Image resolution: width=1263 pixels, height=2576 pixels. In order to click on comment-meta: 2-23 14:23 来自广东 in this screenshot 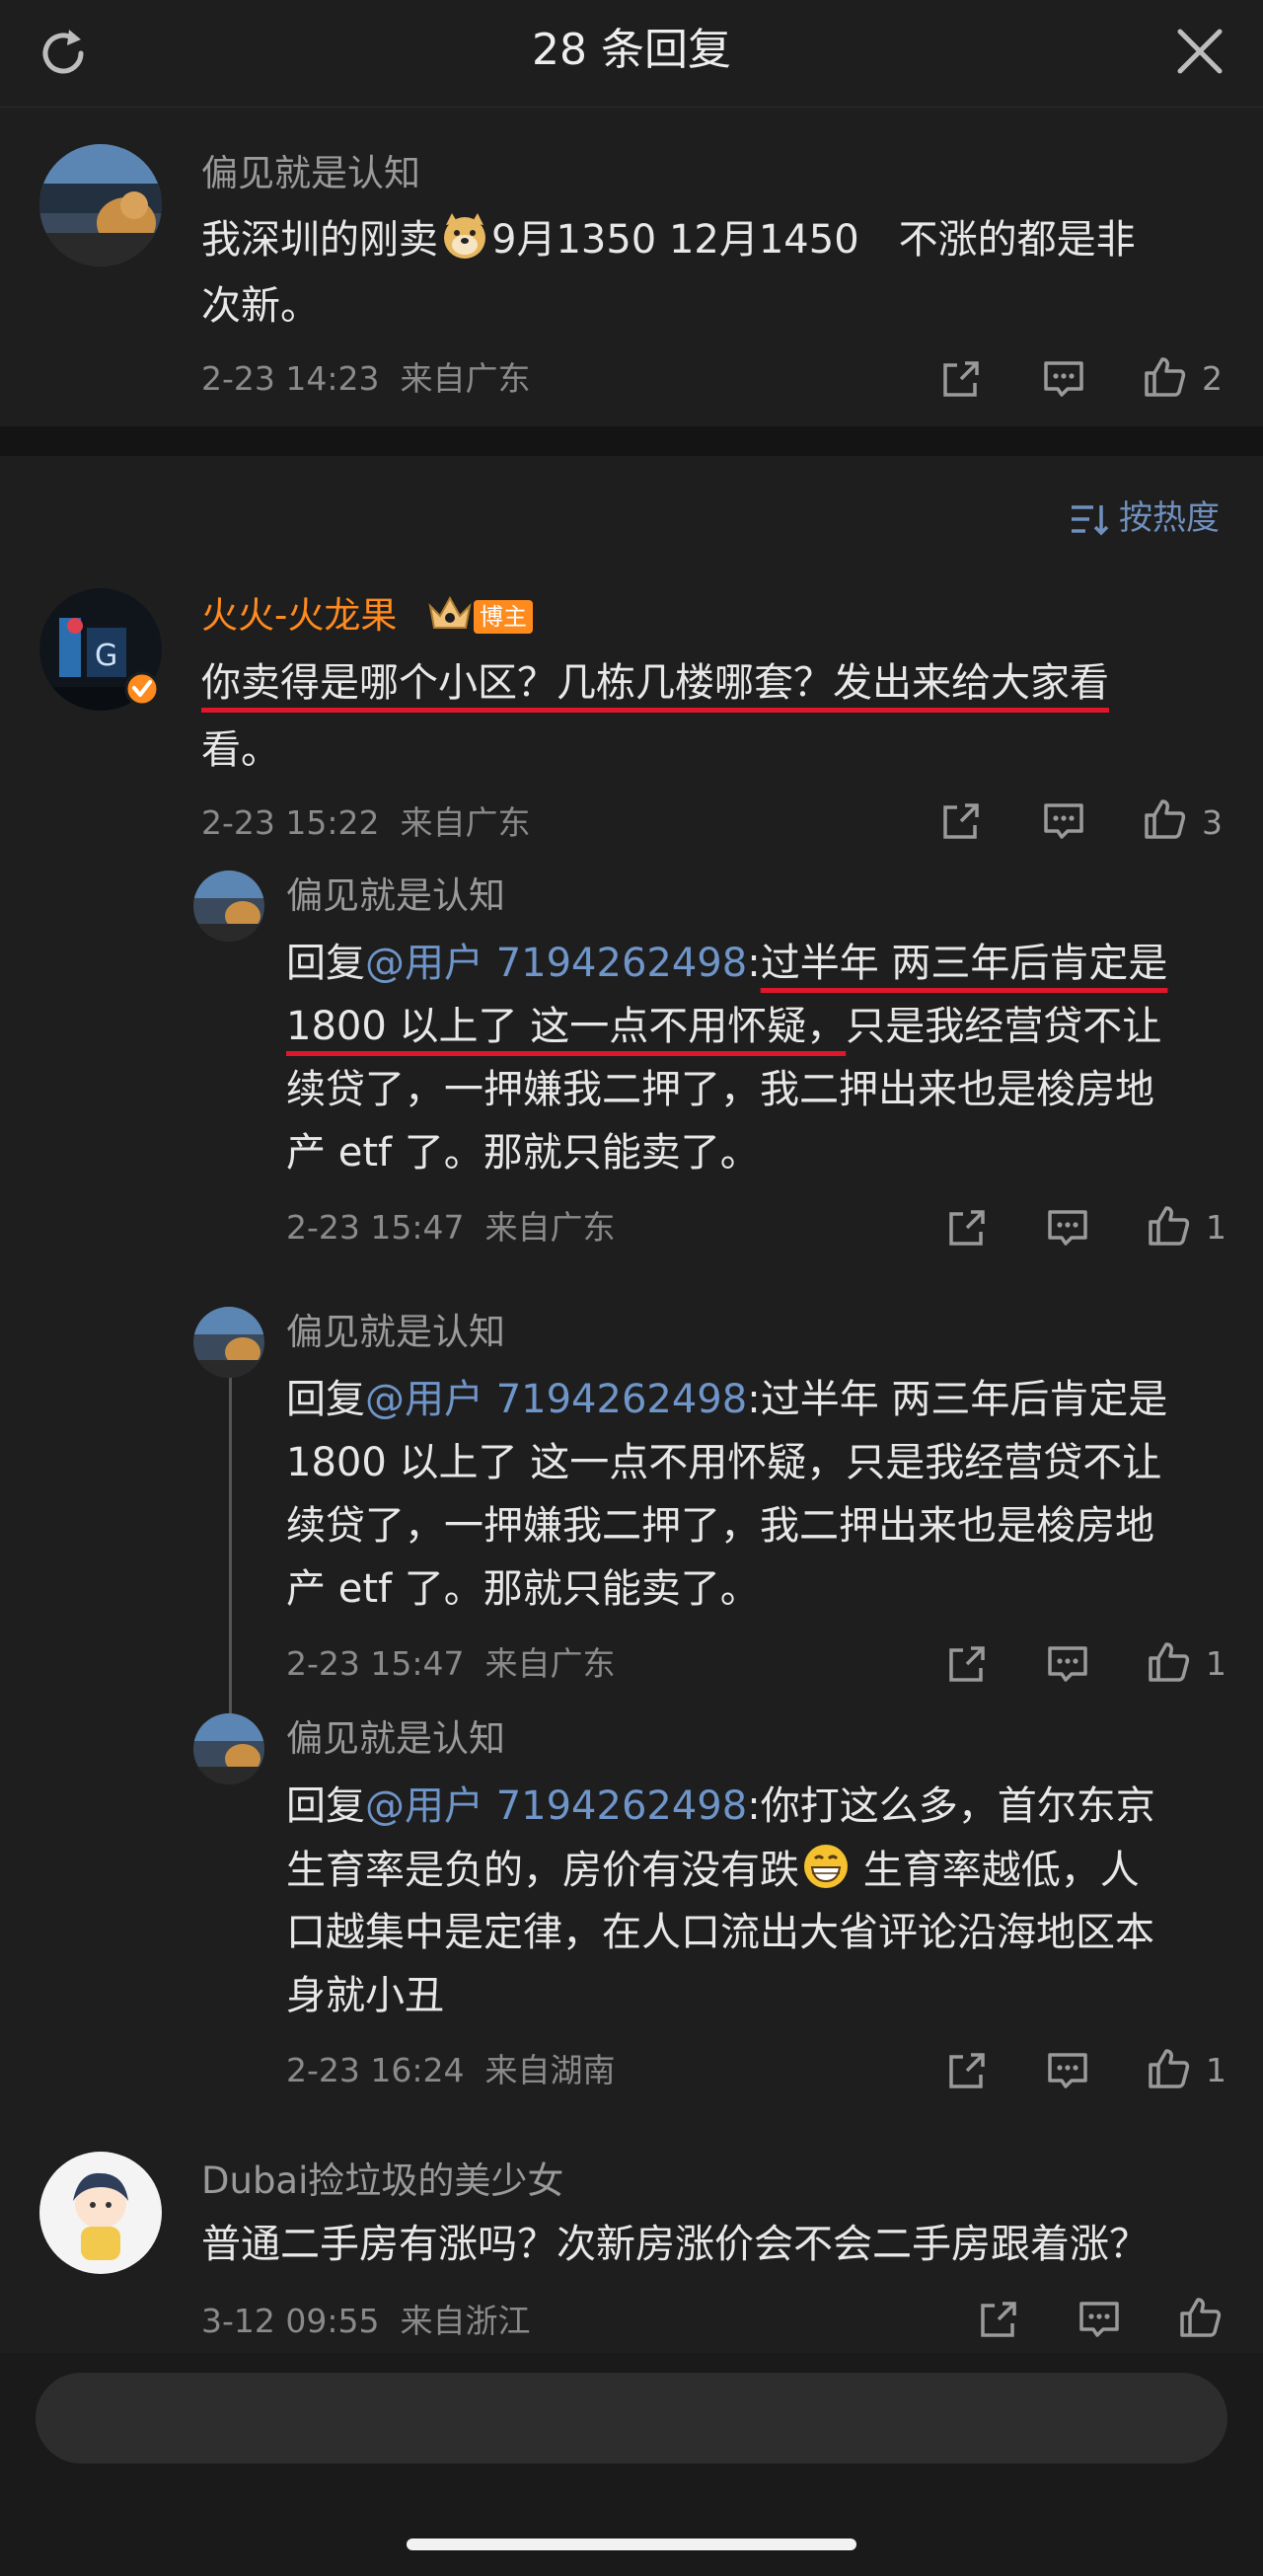, I will do `click(366, 378)`.